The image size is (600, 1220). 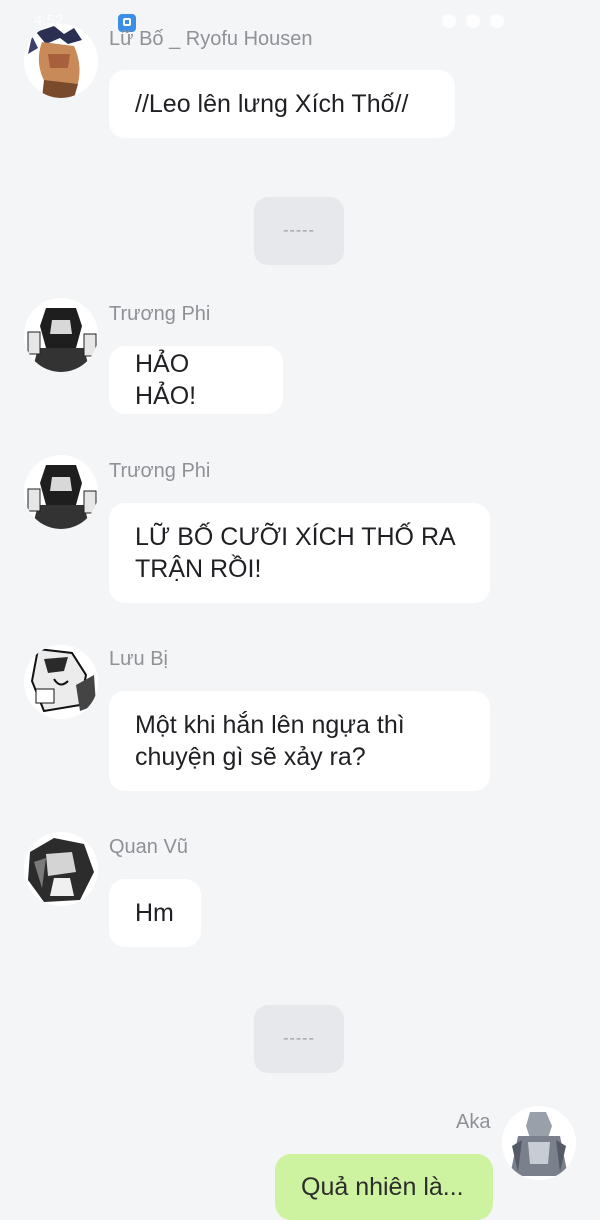 What do you see at coordinates (250, 757) in the screenshot?
I see `message-line: chuyện gì sẽ xảy ra?` at bounding box center [250, 757].